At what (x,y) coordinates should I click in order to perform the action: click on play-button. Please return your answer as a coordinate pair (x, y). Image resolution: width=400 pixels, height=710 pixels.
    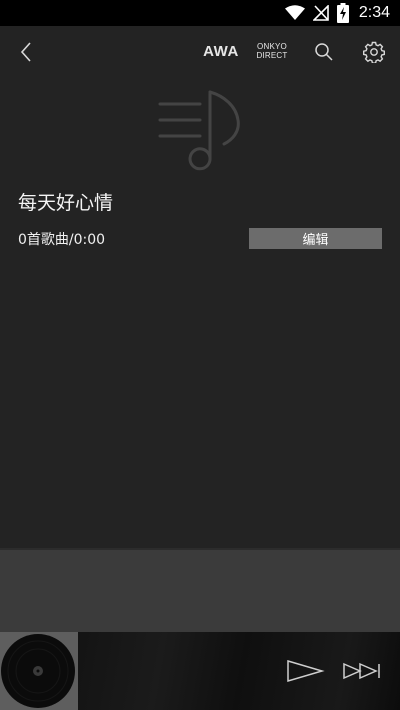
    Looking at the image, I should click on (305, 671).